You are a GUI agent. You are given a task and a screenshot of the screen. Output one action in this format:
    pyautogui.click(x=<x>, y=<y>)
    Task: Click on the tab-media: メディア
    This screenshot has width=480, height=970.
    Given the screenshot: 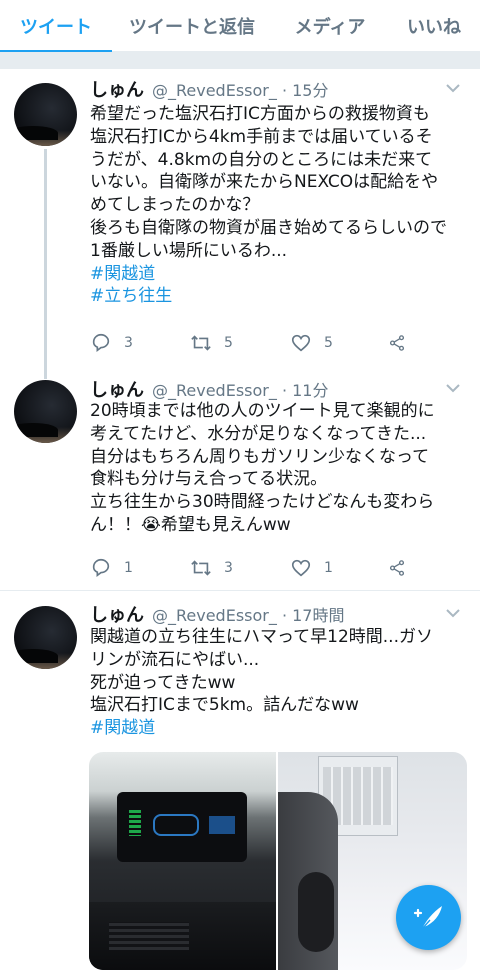 What is the action you would take?
    pyautogui.click(x=330, y=26)
    